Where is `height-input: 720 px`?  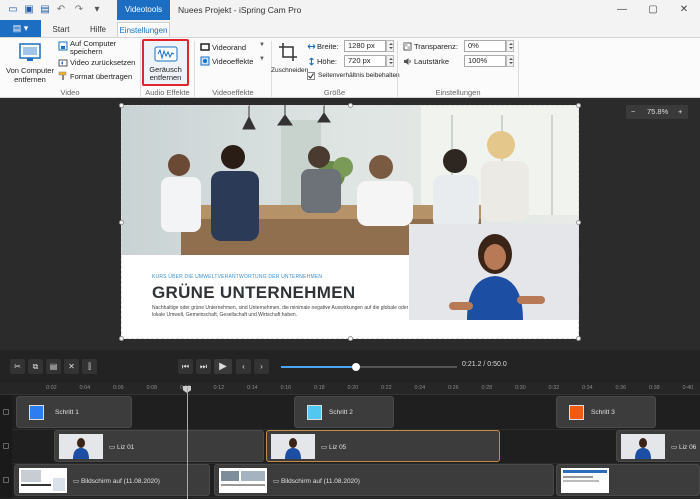
height-input: 720 px is located at coordinates (365, 61).